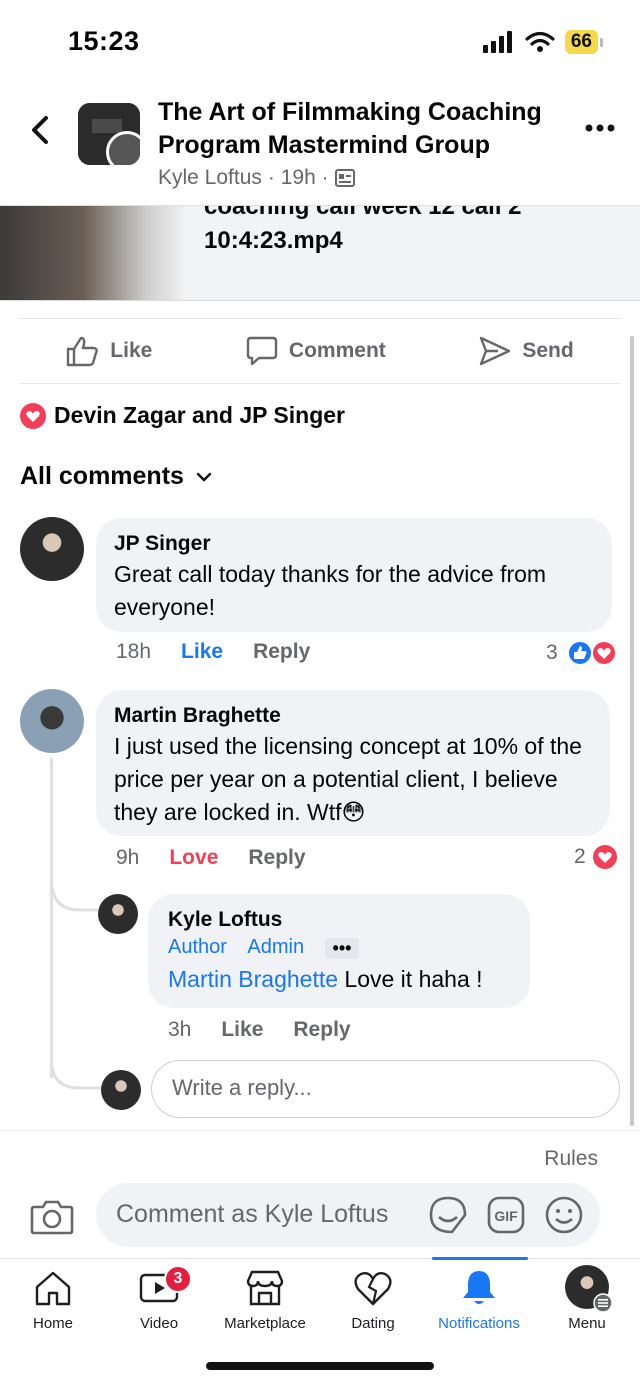 This screenshot has width=640, height=1385. I want to click on comment-love-button: Love, so click(193, 858).